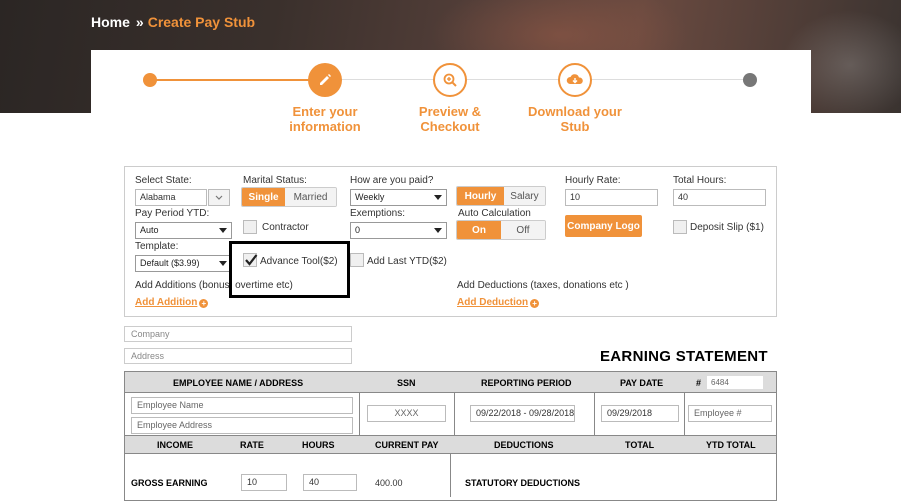 Image resolution: width=901 pixels, height=501 pixels. I want to click on header-pay-date: PAY DATE, so click(642, 383).